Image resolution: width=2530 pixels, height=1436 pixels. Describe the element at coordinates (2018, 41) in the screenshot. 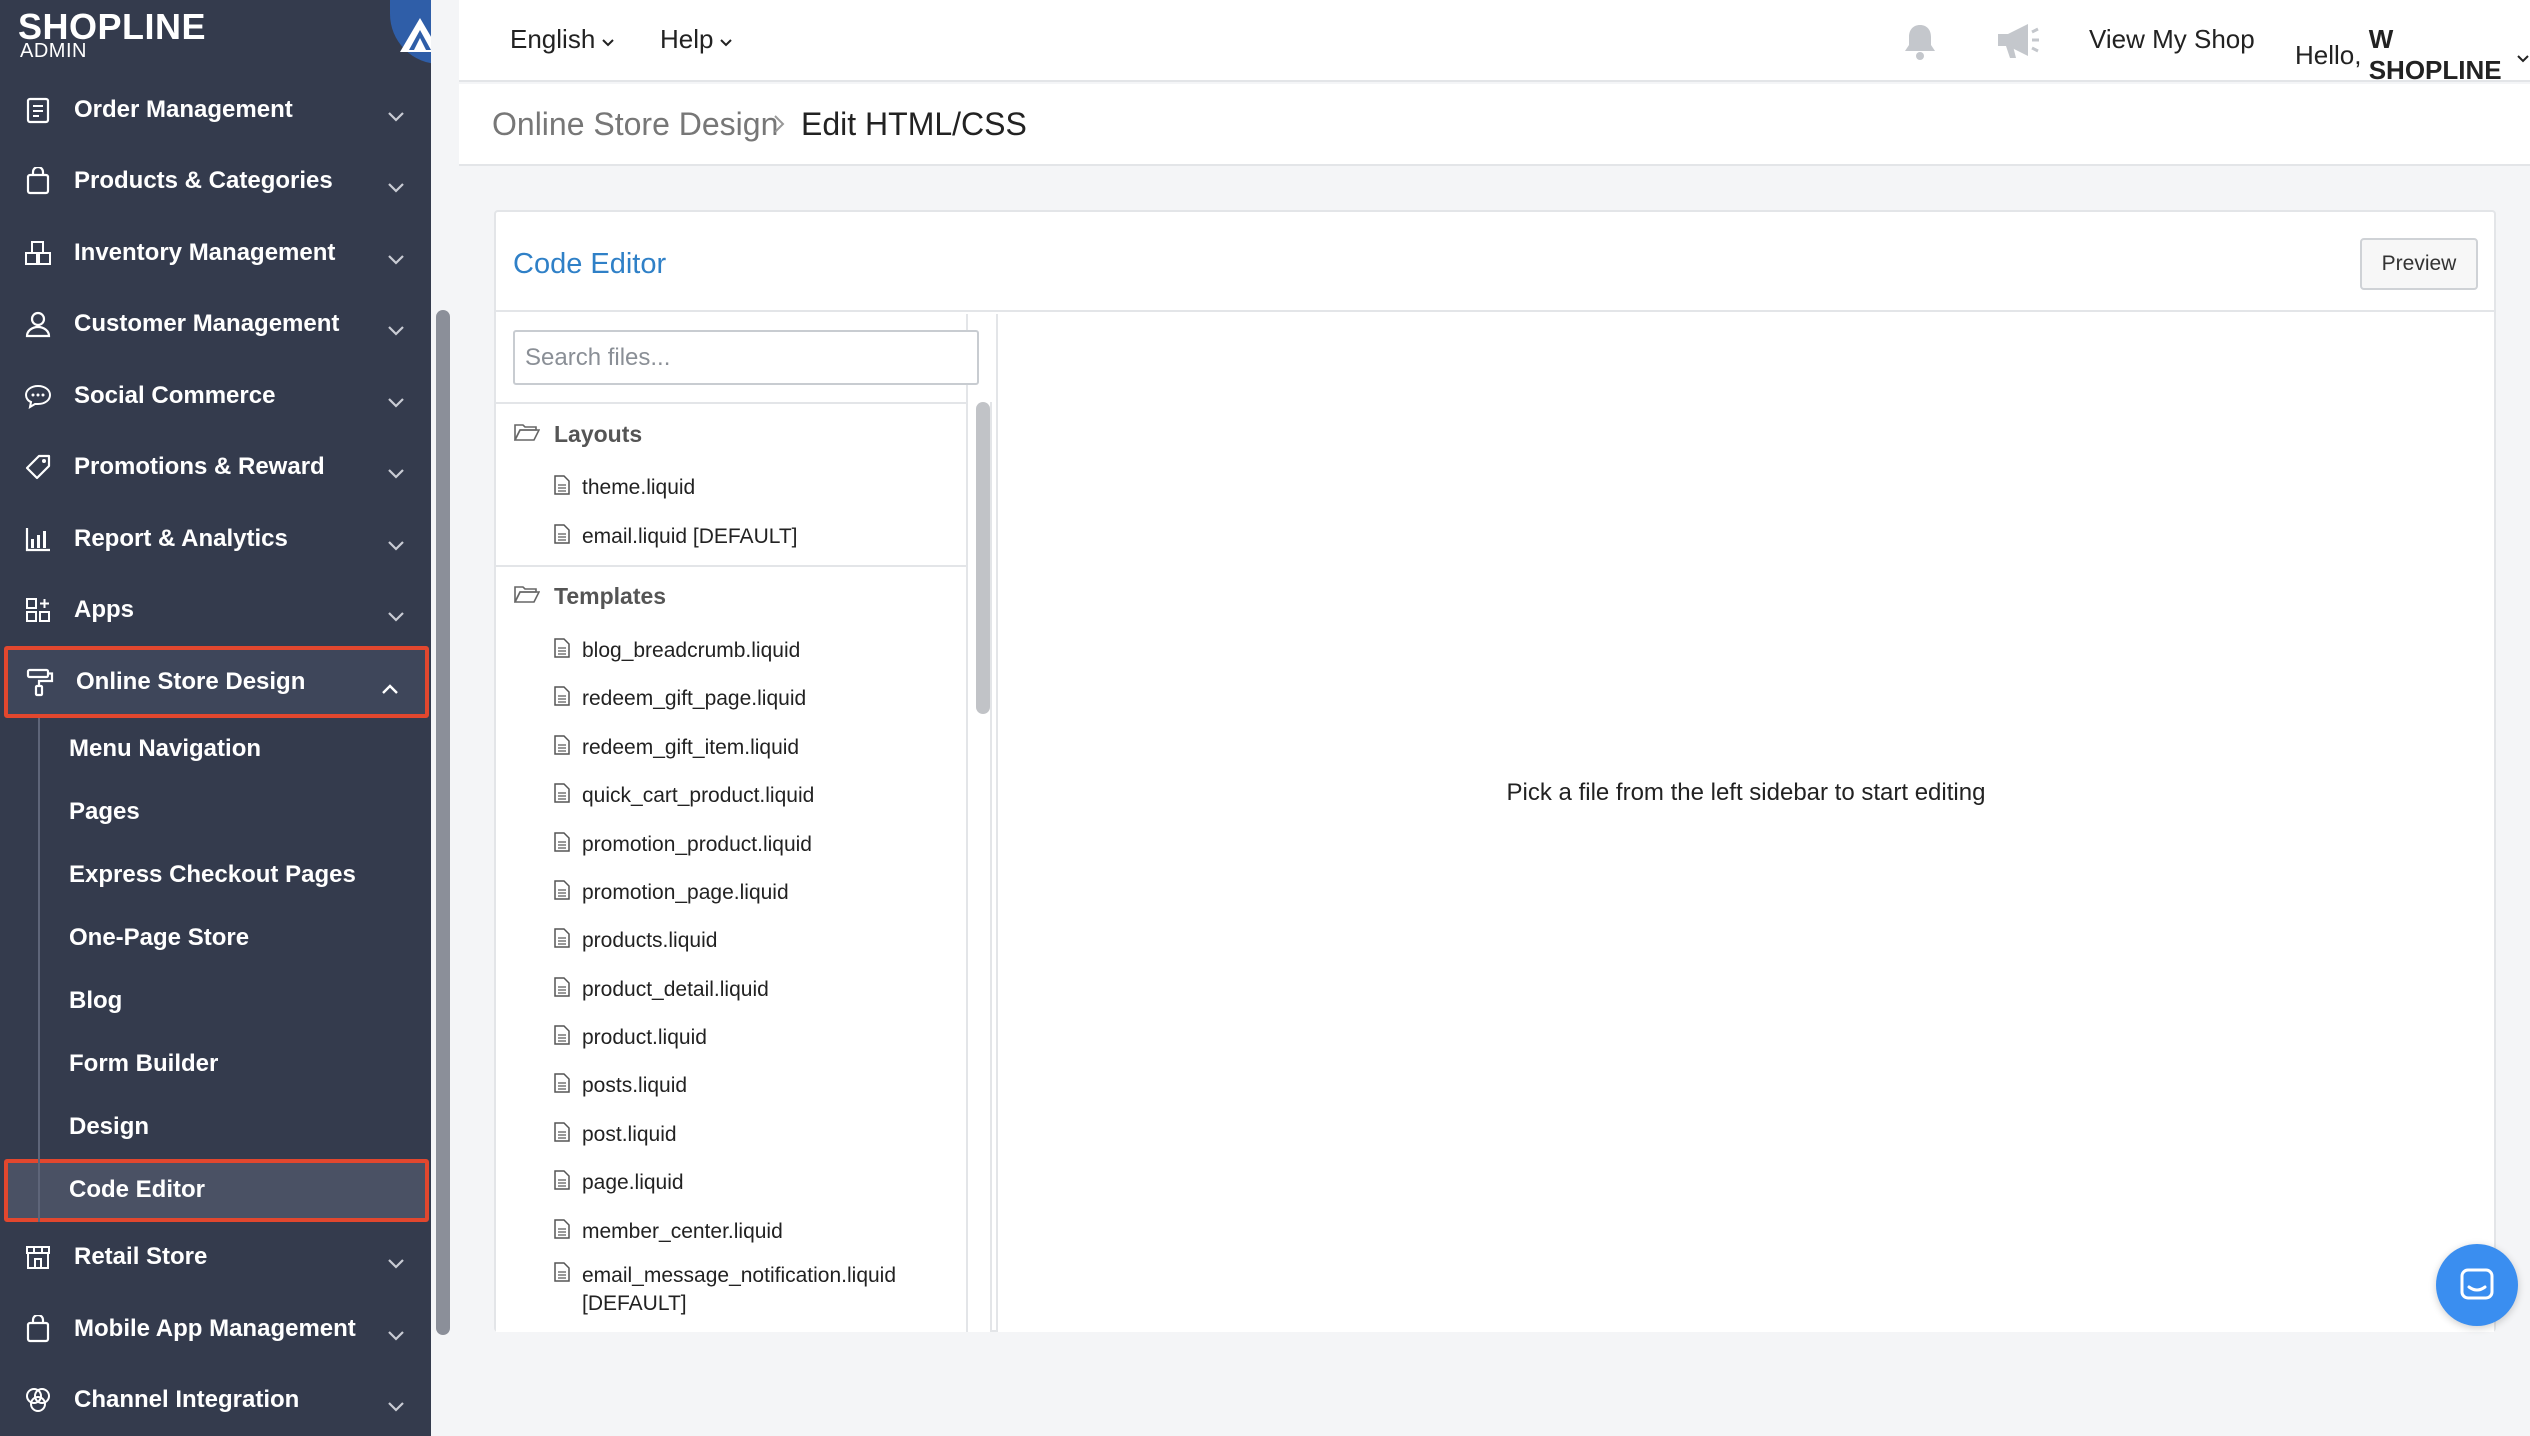

I see `megaphone-icon` at that location.